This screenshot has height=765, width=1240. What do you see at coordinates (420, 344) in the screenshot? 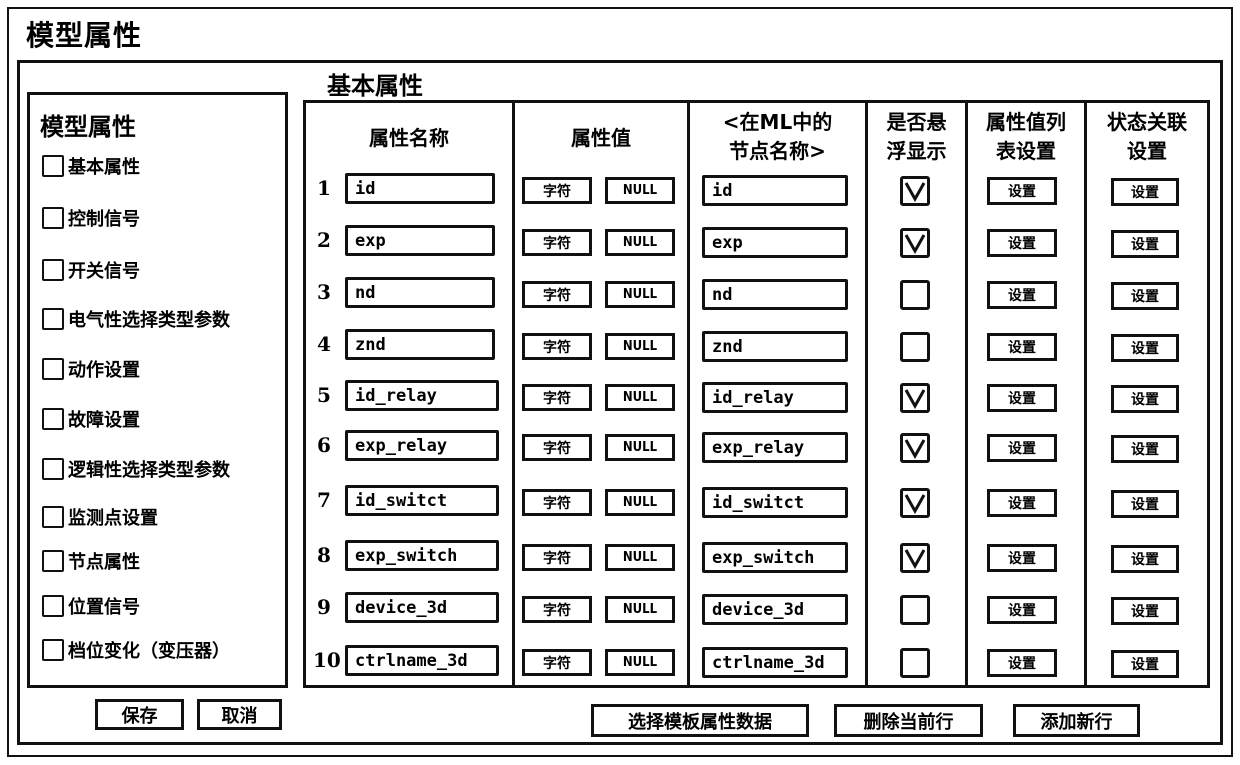
I see `attribute-name-input: znd` at bounding box center [420, 344].